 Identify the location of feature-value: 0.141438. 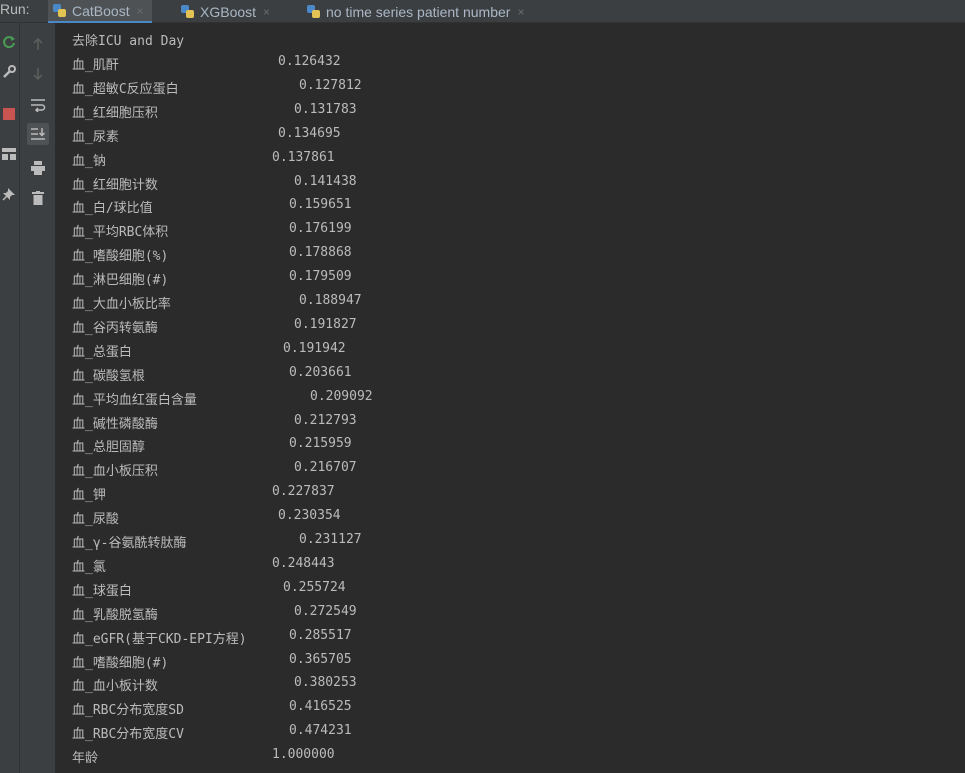
(325, 181).